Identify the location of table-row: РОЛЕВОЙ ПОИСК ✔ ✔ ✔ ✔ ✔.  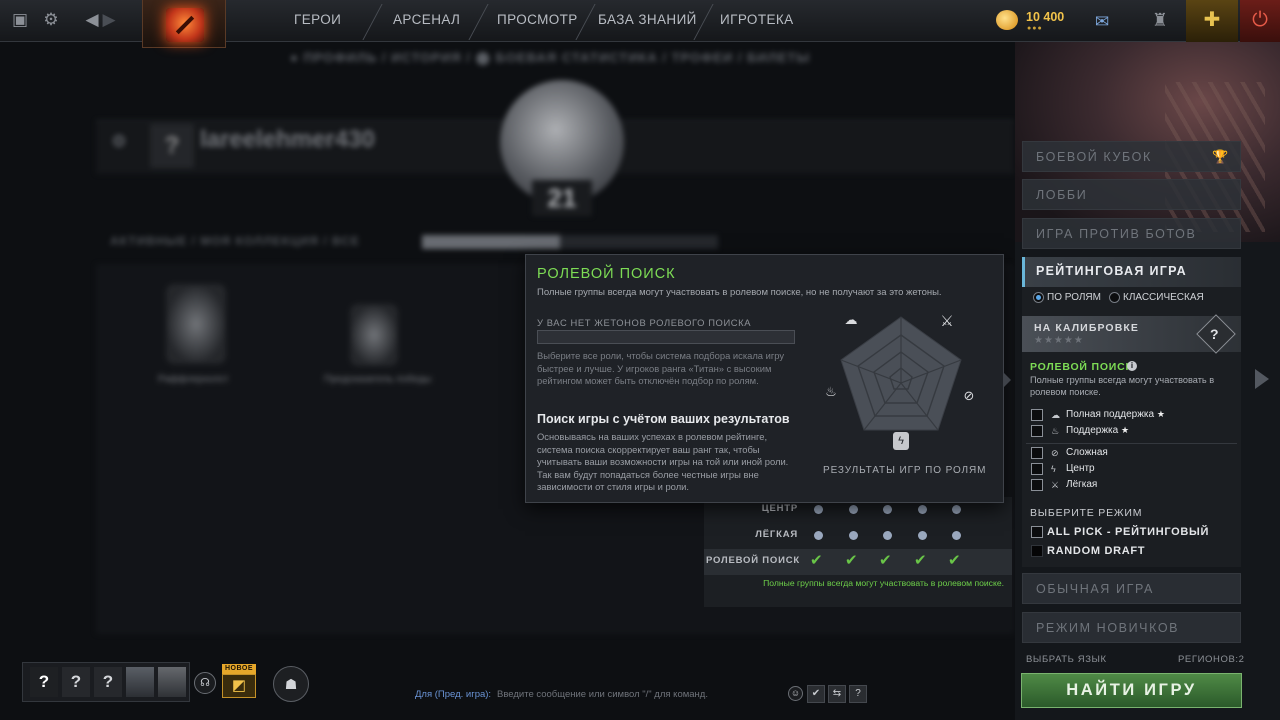
(858, 562).